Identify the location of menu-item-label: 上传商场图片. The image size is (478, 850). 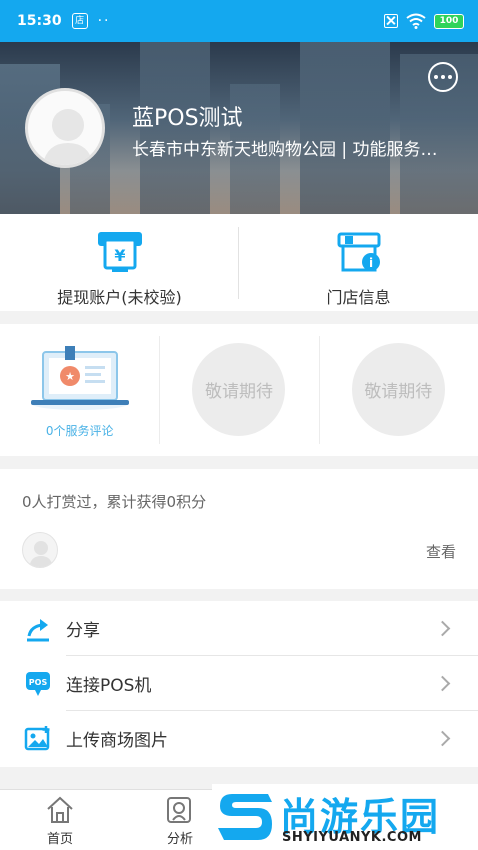
(117, 741).